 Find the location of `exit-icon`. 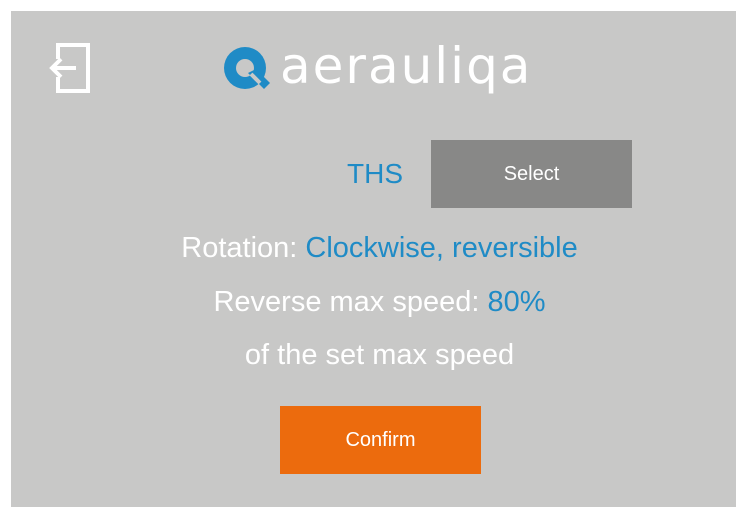

exit-icon is located at coordinates (71, 68).